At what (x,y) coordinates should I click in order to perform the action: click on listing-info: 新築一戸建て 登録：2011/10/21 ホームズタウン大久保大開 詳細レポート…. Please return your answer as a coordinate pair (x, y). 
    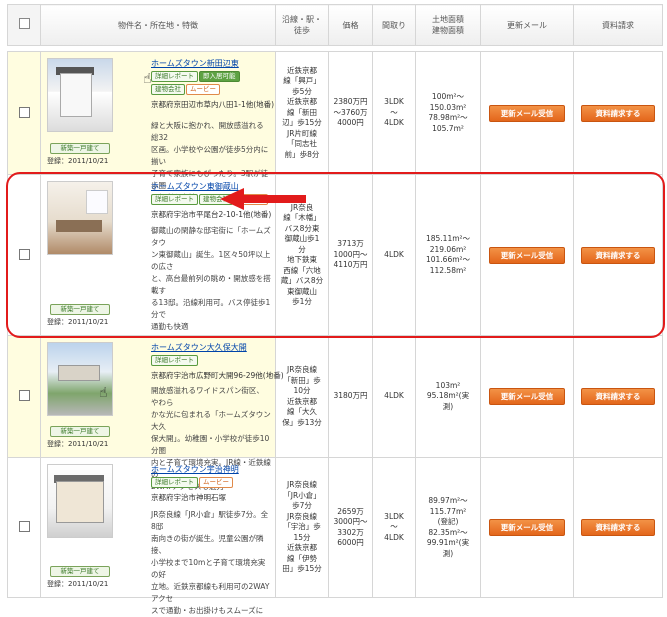
    Looking at the image, I should click on (162, 413).